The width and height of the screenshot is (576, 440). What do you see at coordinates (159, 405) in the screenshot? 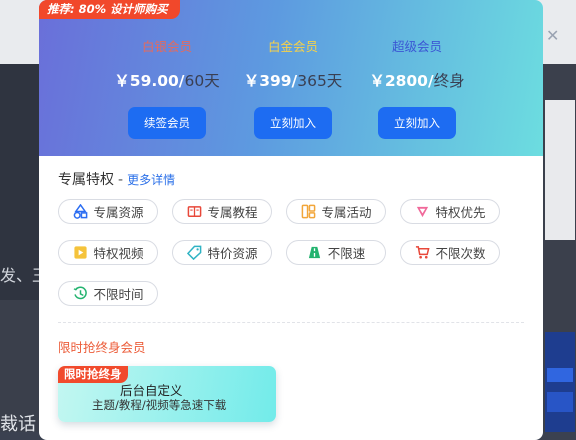
I see `offer-line-2: 主题/教程/视频等急速下载` at bounding box center [159, 405].